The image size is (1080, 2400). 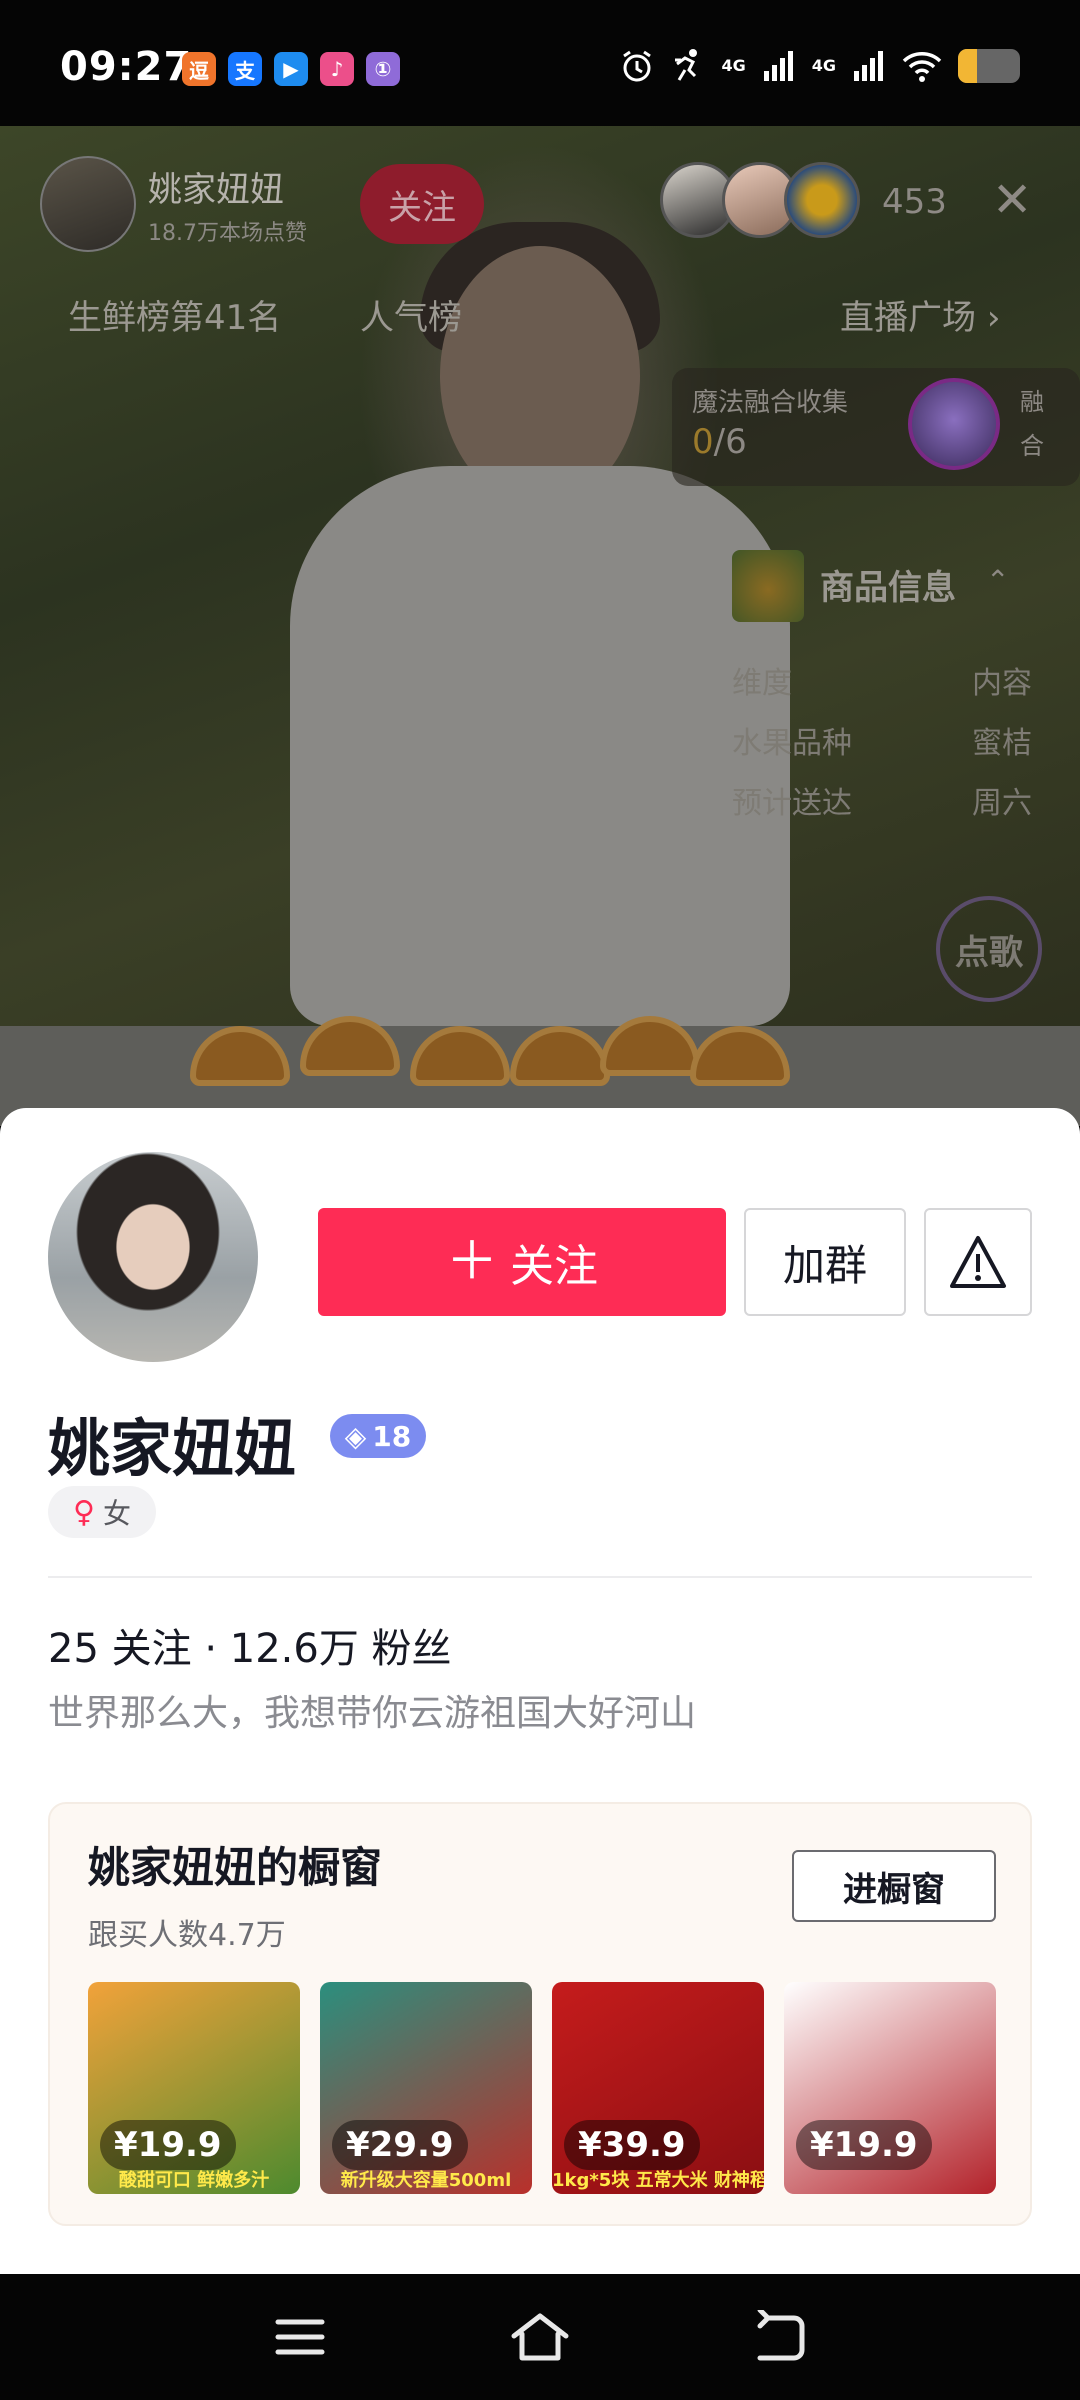 What do you see at coordinates (637, 66) in the screenshot?
I see `alarm-icon` at bounding box center [637, 66].